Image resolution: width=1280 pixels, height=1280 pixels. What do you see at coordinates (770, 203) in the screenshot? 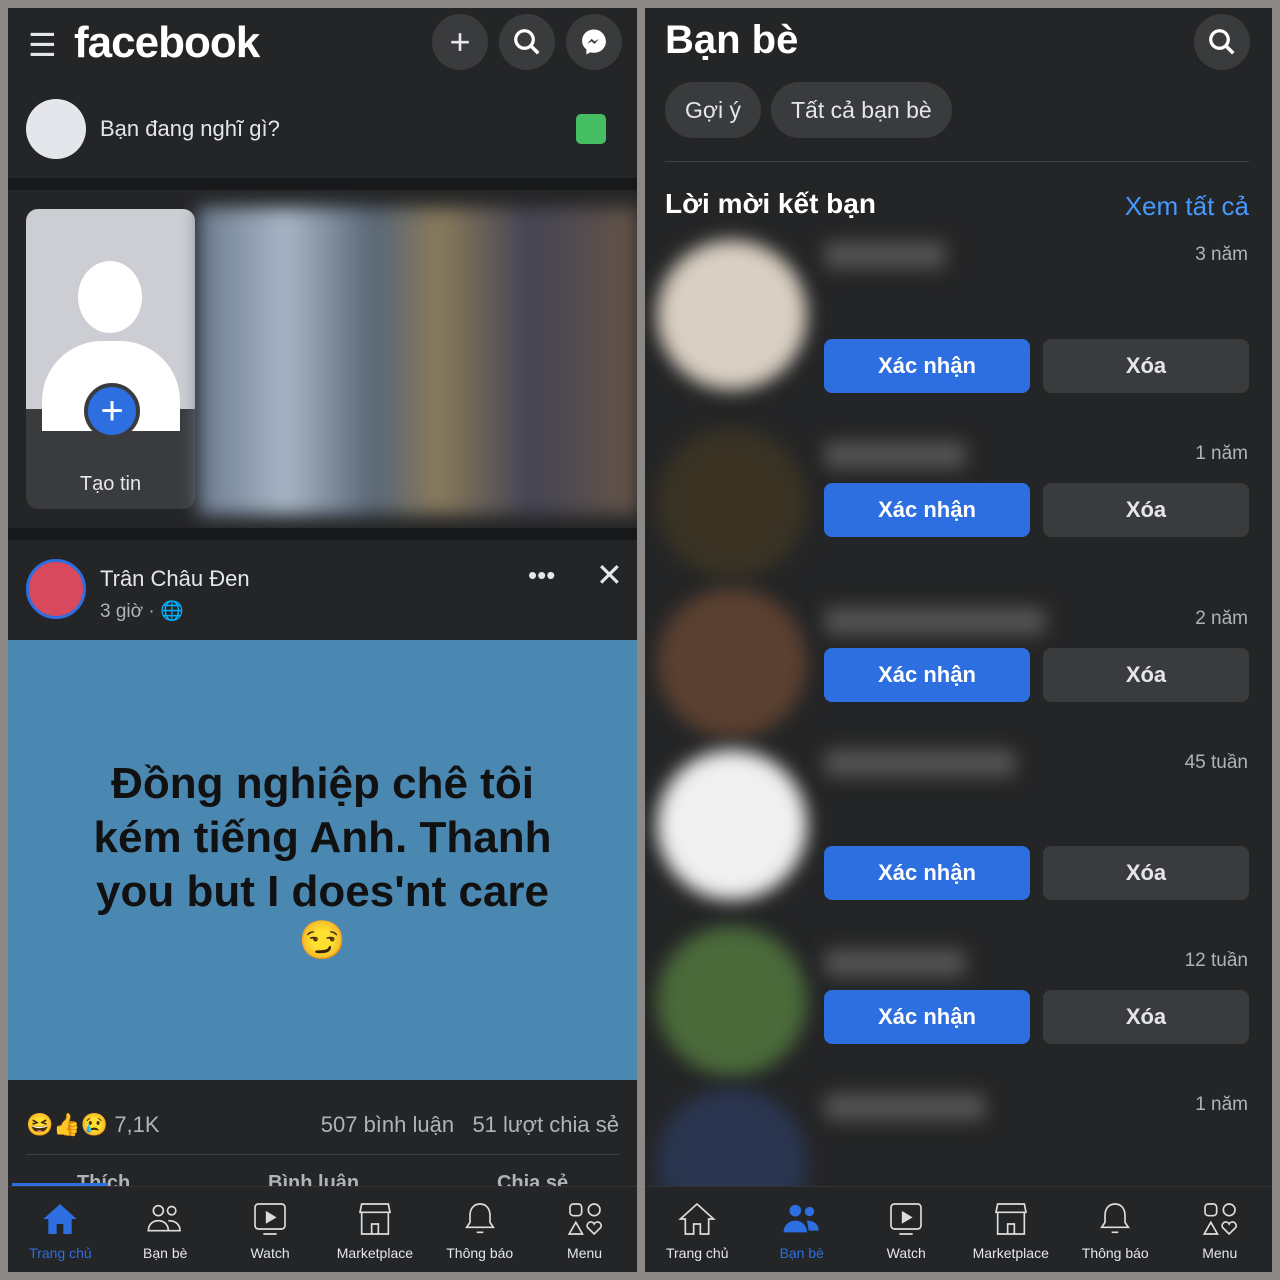
I see `section-title: Lời mời kết bạn` at bounding box center [770, 203].